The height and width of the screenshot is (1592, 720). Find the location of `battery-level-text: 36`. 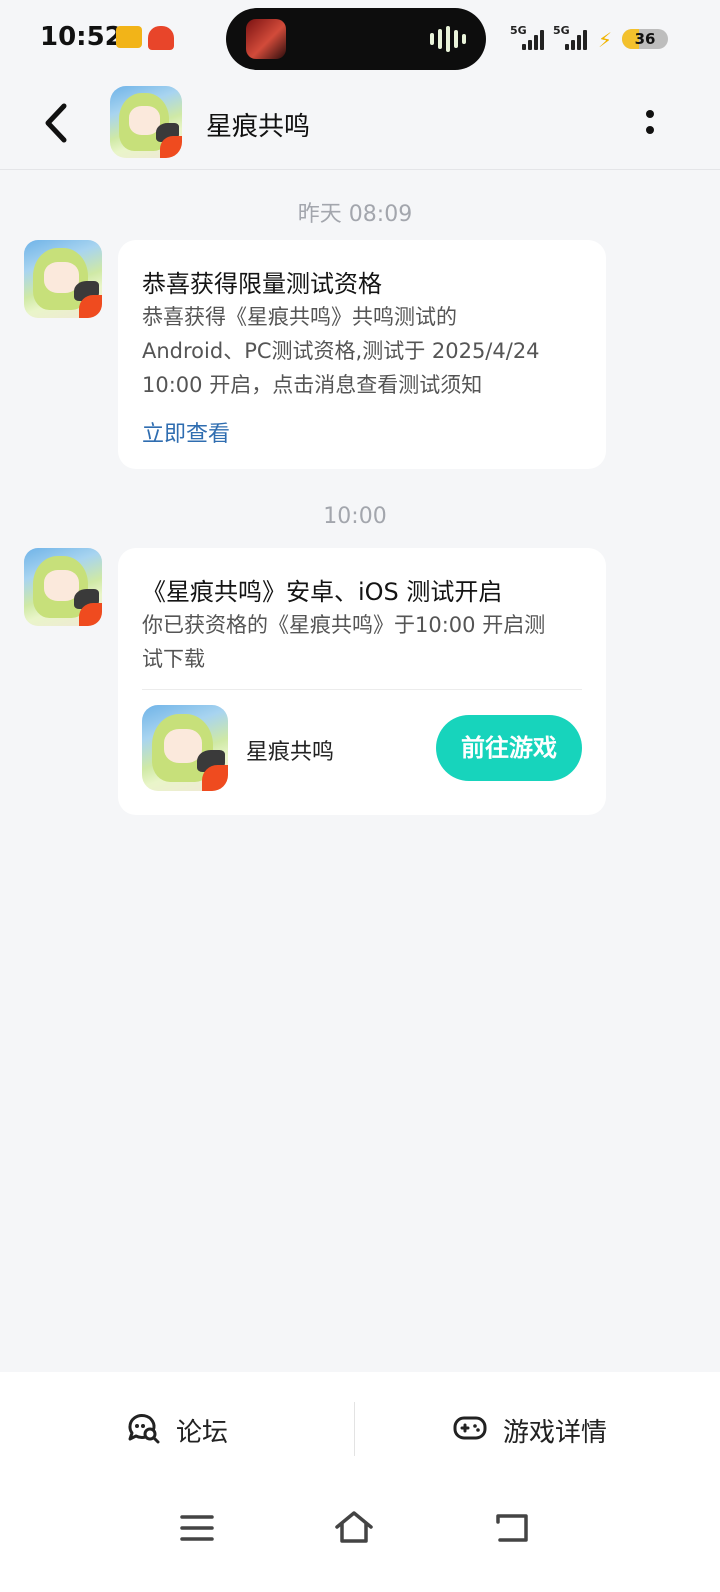

battery-level-text: 36 is located at coordinates (645, 39).